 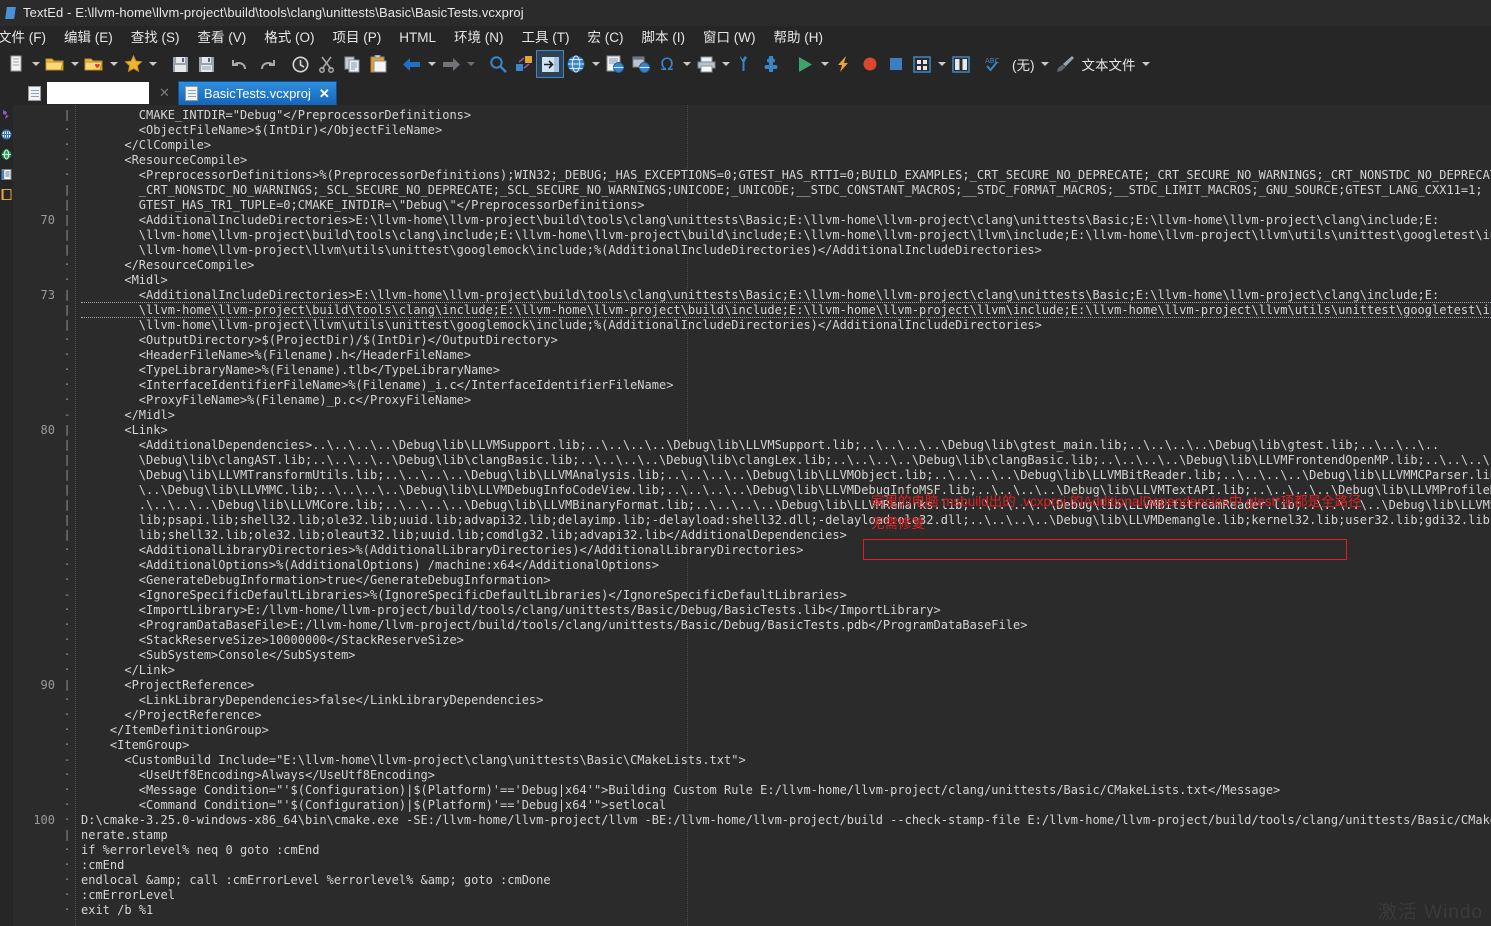 I want to click on new-file-dropdown-icon, so click(x=35, y=64).